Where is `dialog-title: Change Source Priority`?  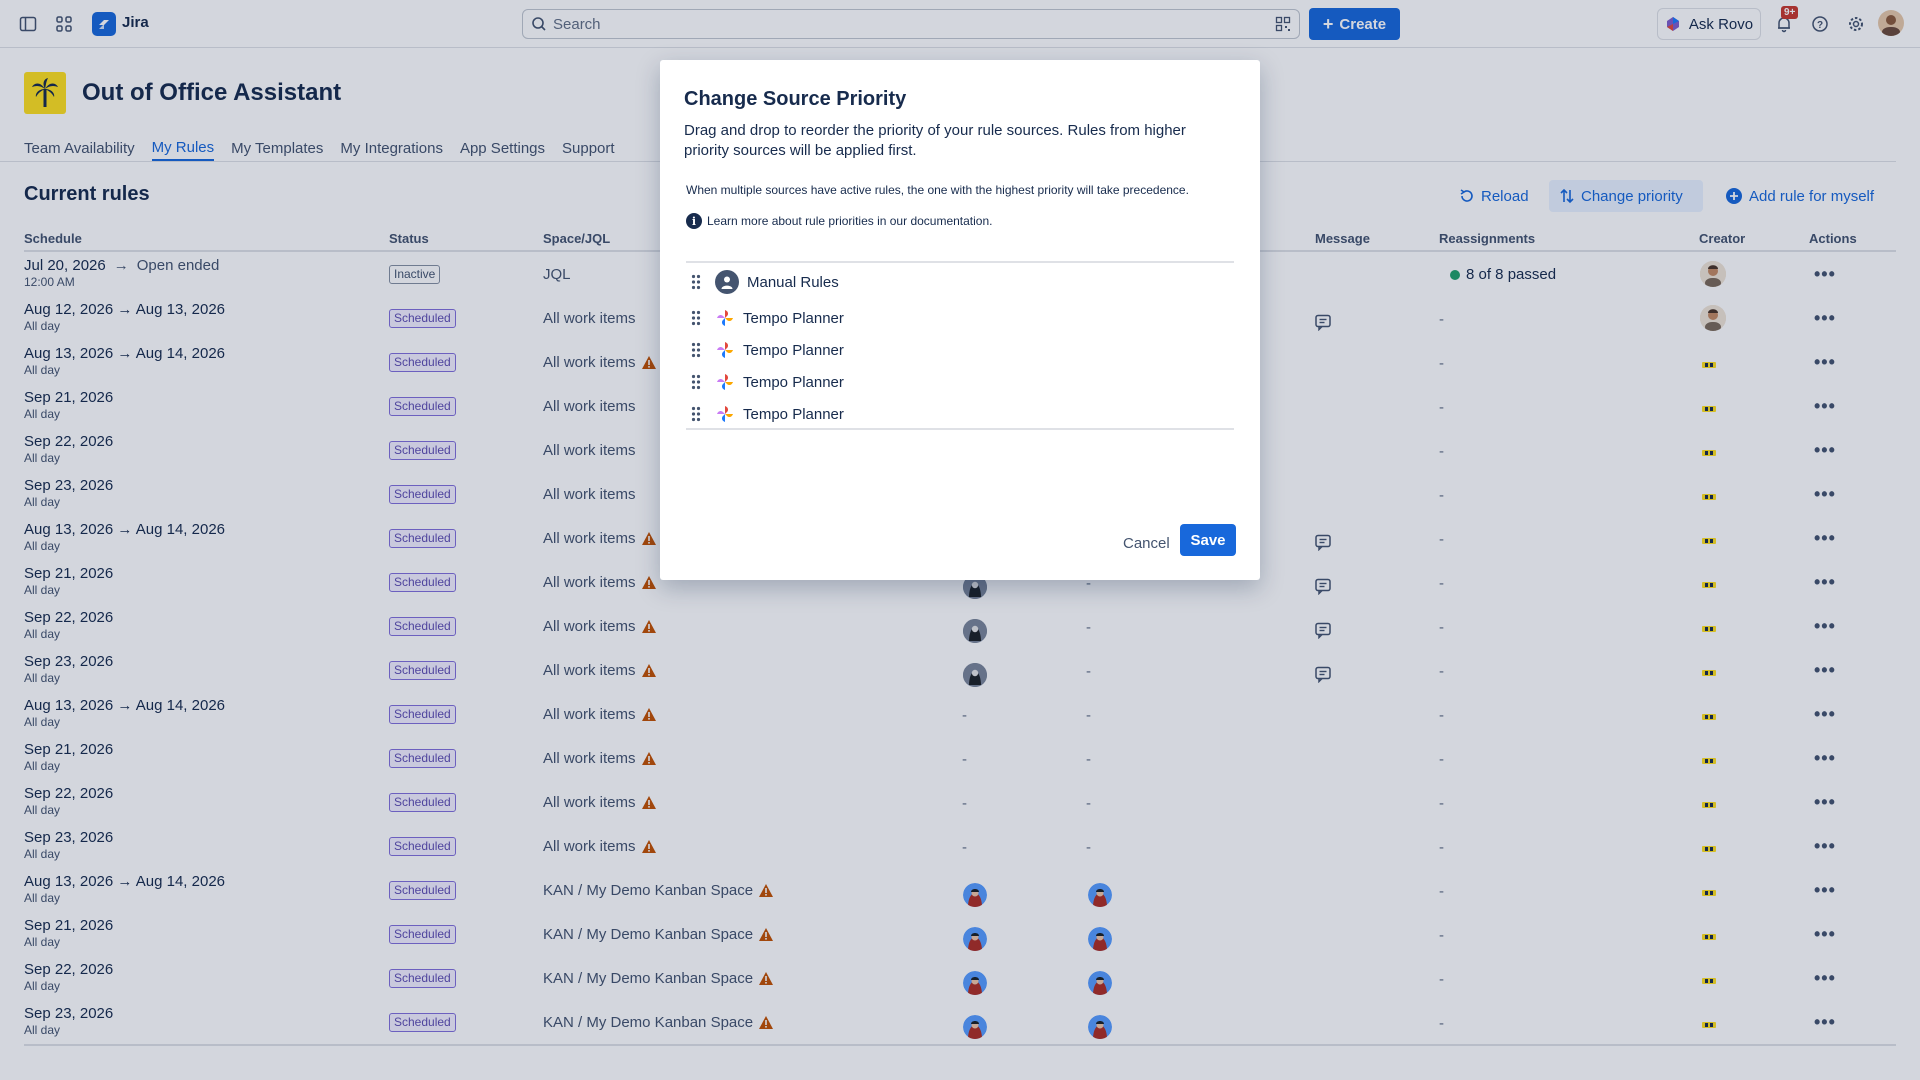
dialog-title: Change Source Priority is located at coordinates (795, 99).